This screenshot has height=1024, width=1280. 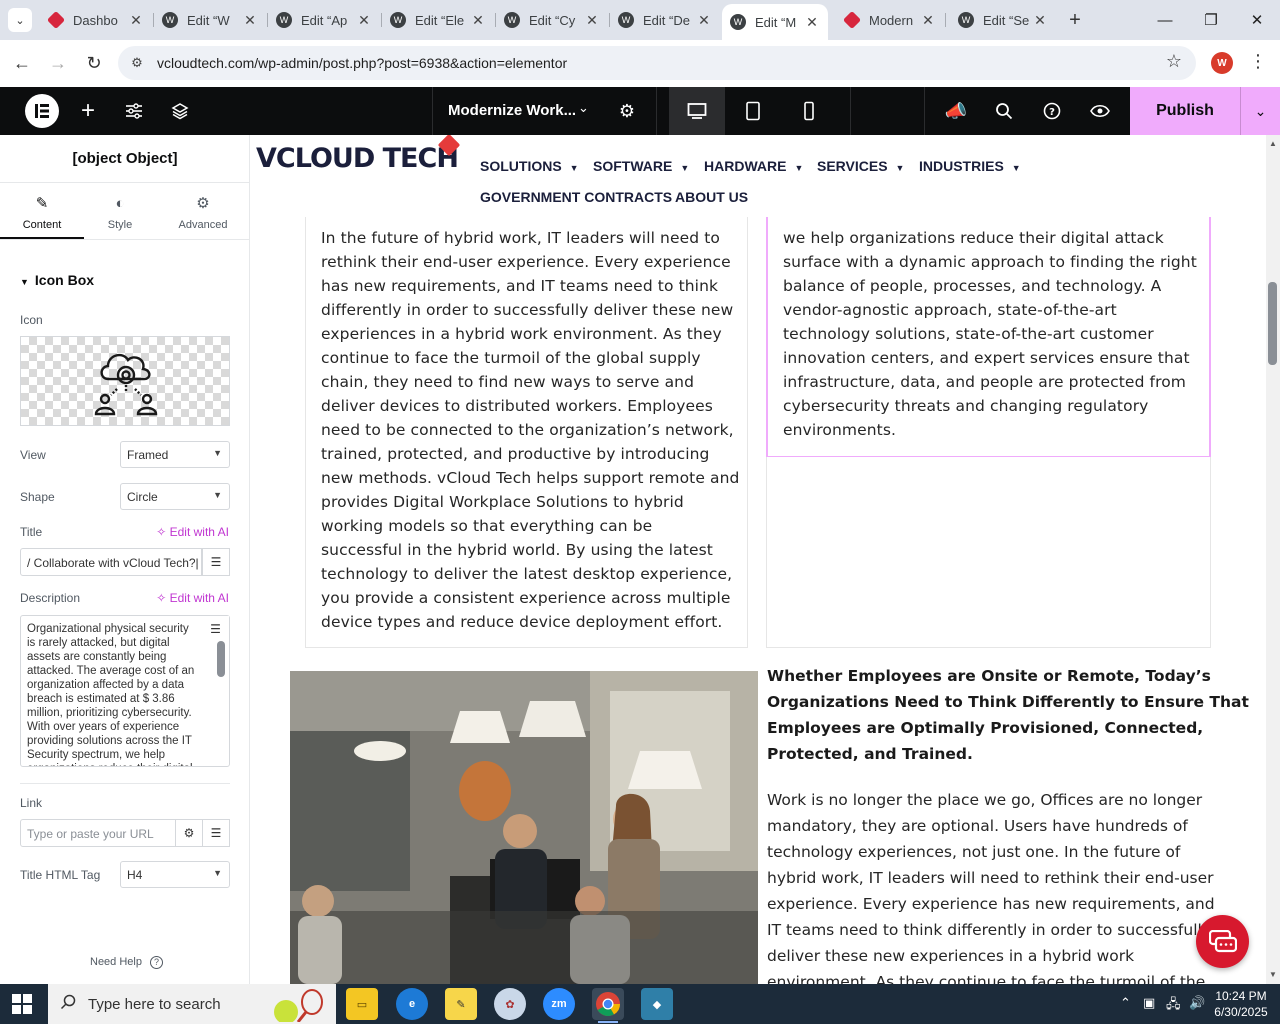 I want to click on chevron-down-icon: ⌄, so click(x=583, y=108).